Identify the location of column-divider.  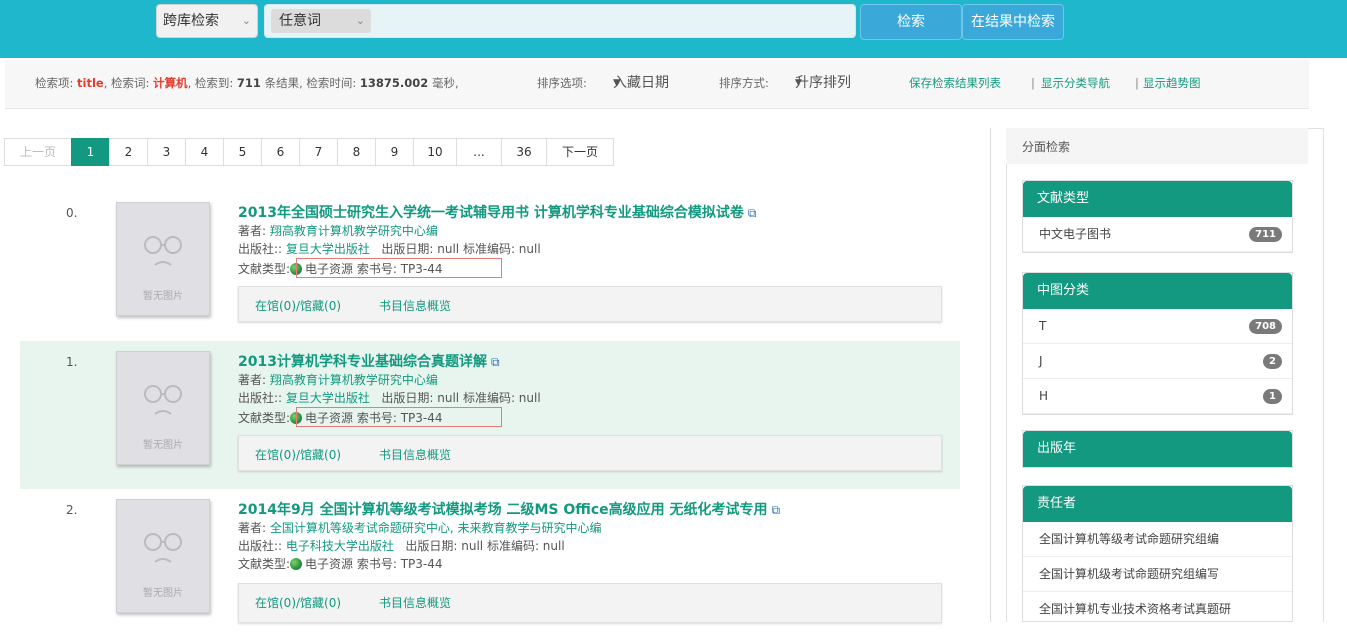
(990, 375).